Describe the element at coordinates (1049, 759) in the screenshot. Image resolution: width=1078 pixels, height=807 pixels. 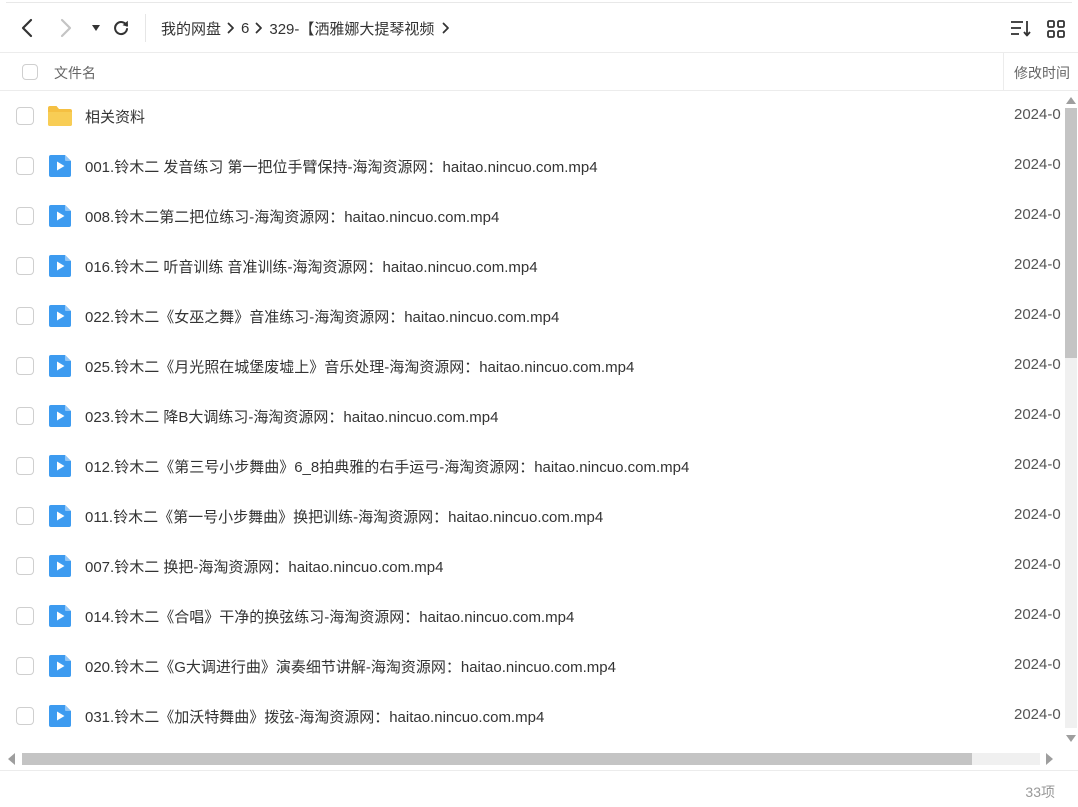
I see `scroll-right-arrow-icon` at that location.